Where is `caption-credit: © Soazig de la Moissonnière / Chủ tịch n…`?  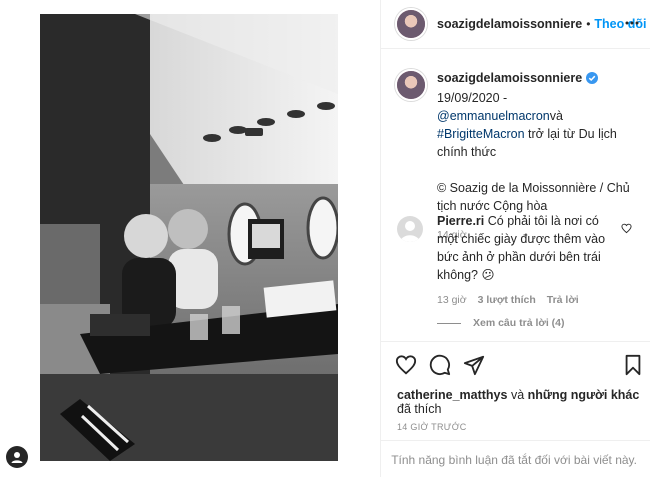
caption-credit: © Soazig de la Moissonnière / Chủ tịch n… is located at coordinates (533, 197).